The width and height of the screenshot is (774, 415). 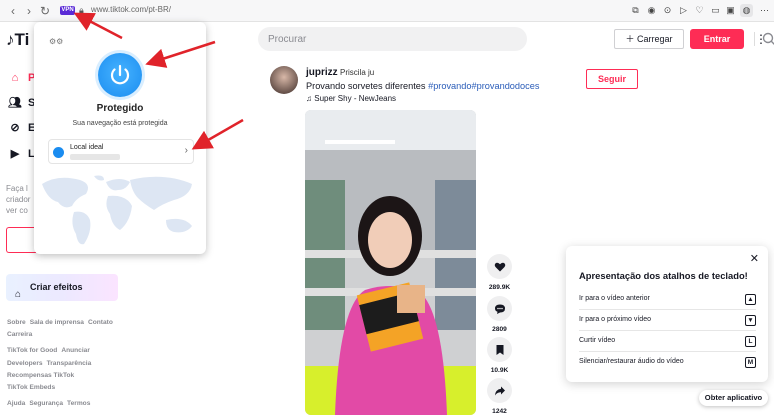 What do you see at coordinates (17, 188) in the screenshot?
I see `hint-line: Faça l` at bounding box center [17, 188].